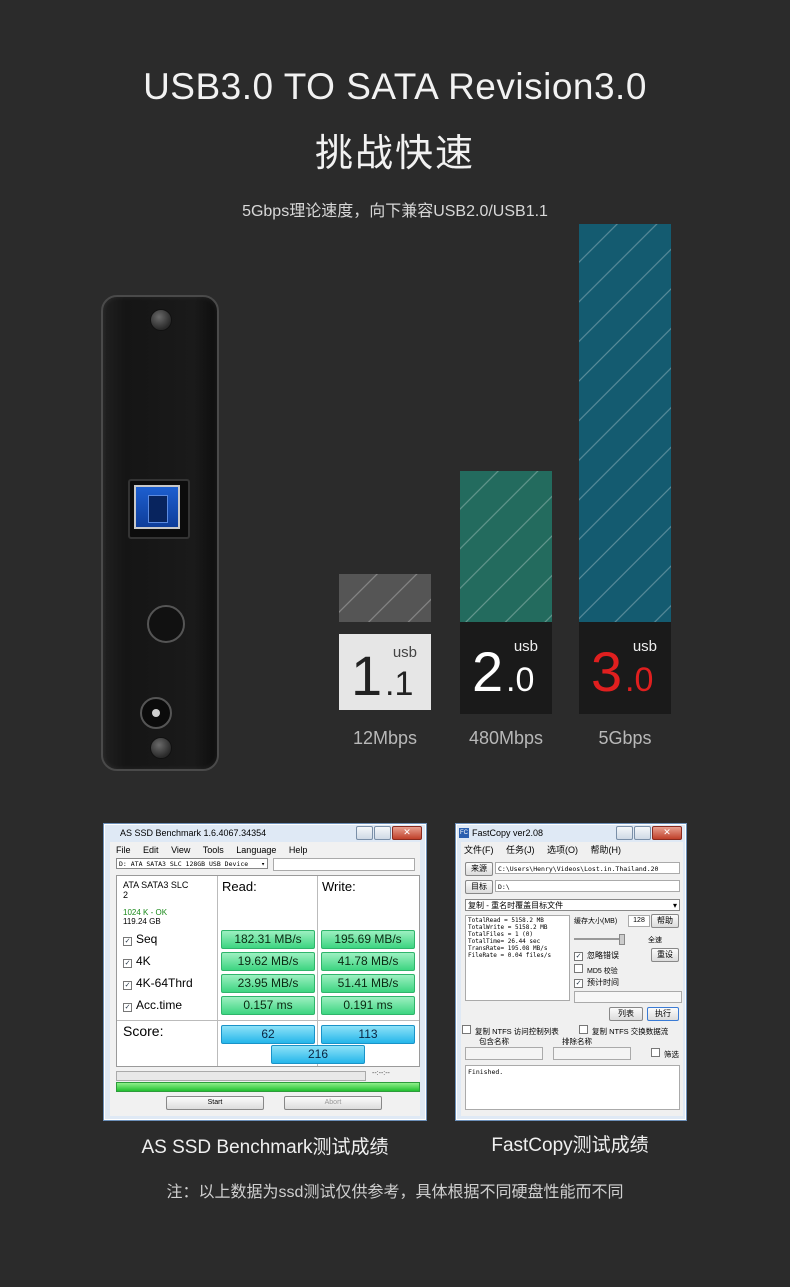  Describe the element at coordinates (256, 850) in the screenshot. I see `menu-language: Language` at that location.